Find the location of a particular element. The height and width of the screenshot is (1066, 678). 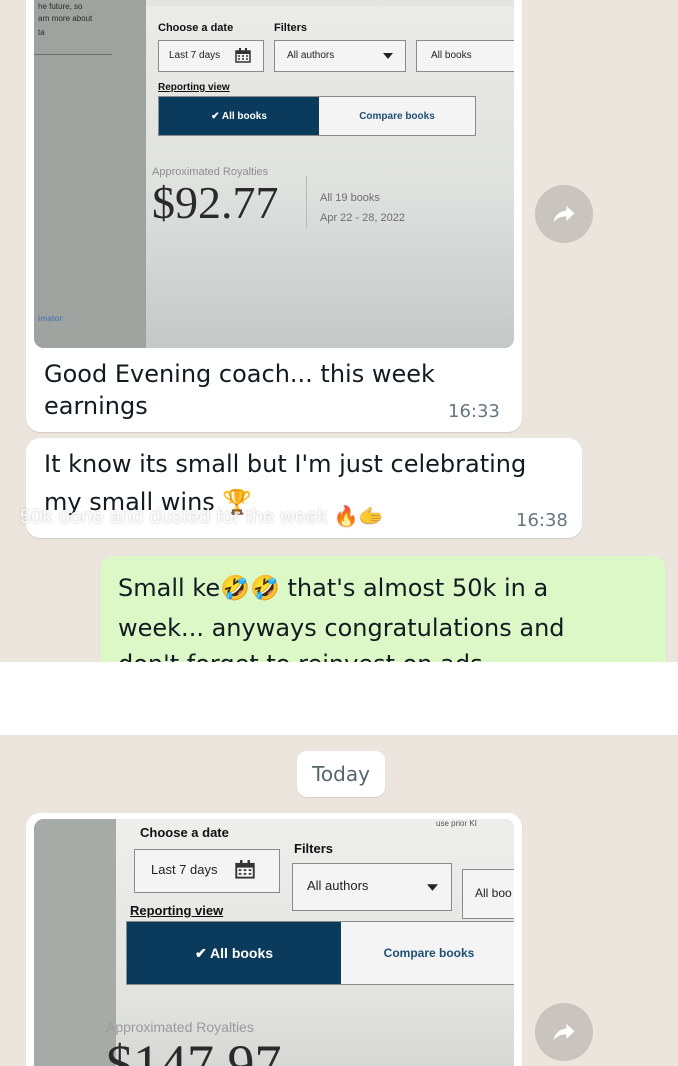

sidebar-text: he future, so is located at coordinates (60, 6).